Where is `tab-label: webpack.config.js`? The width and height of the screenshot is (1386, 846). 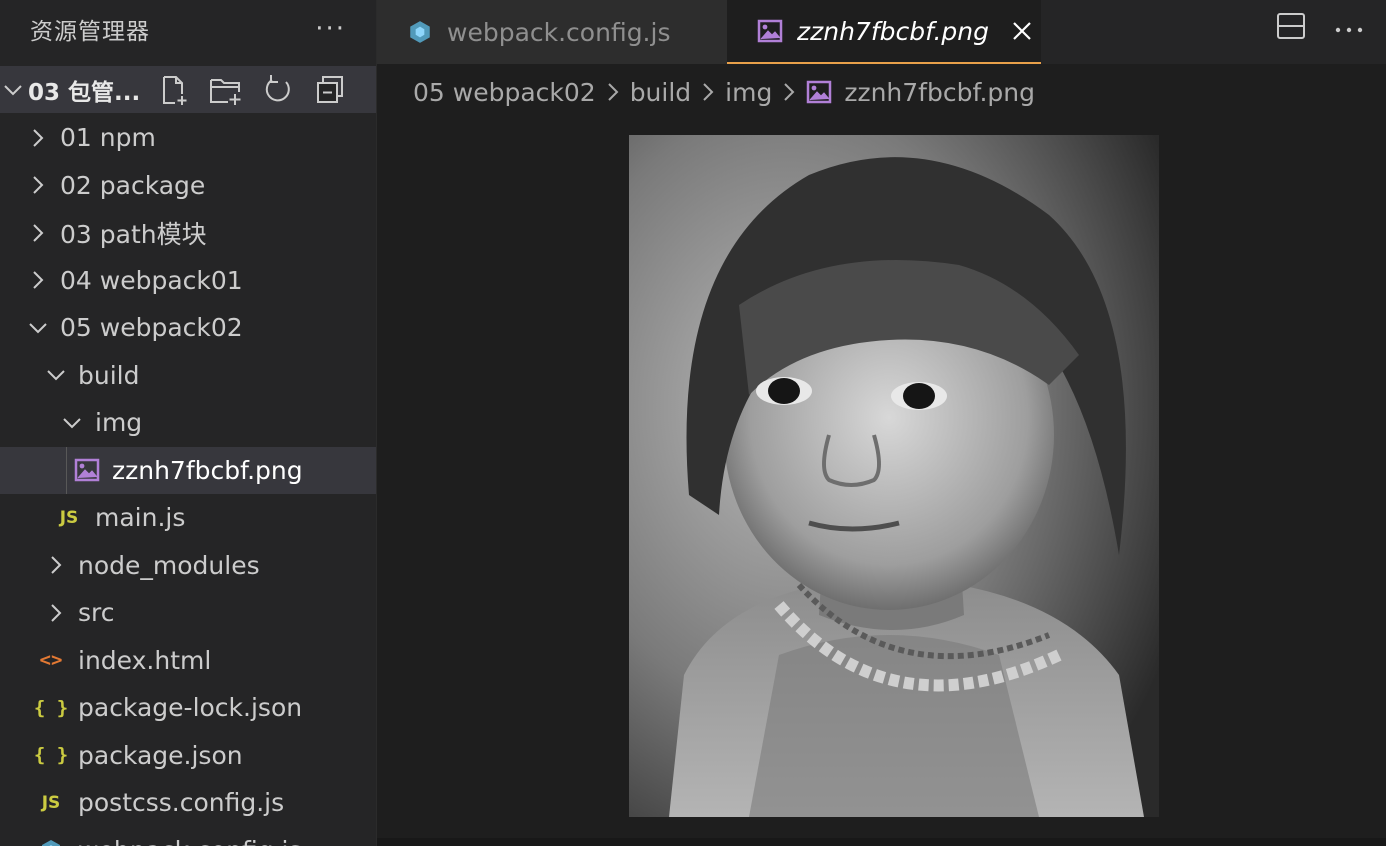 tab-label: webpack.config.js is located at coordinates (559, 32).